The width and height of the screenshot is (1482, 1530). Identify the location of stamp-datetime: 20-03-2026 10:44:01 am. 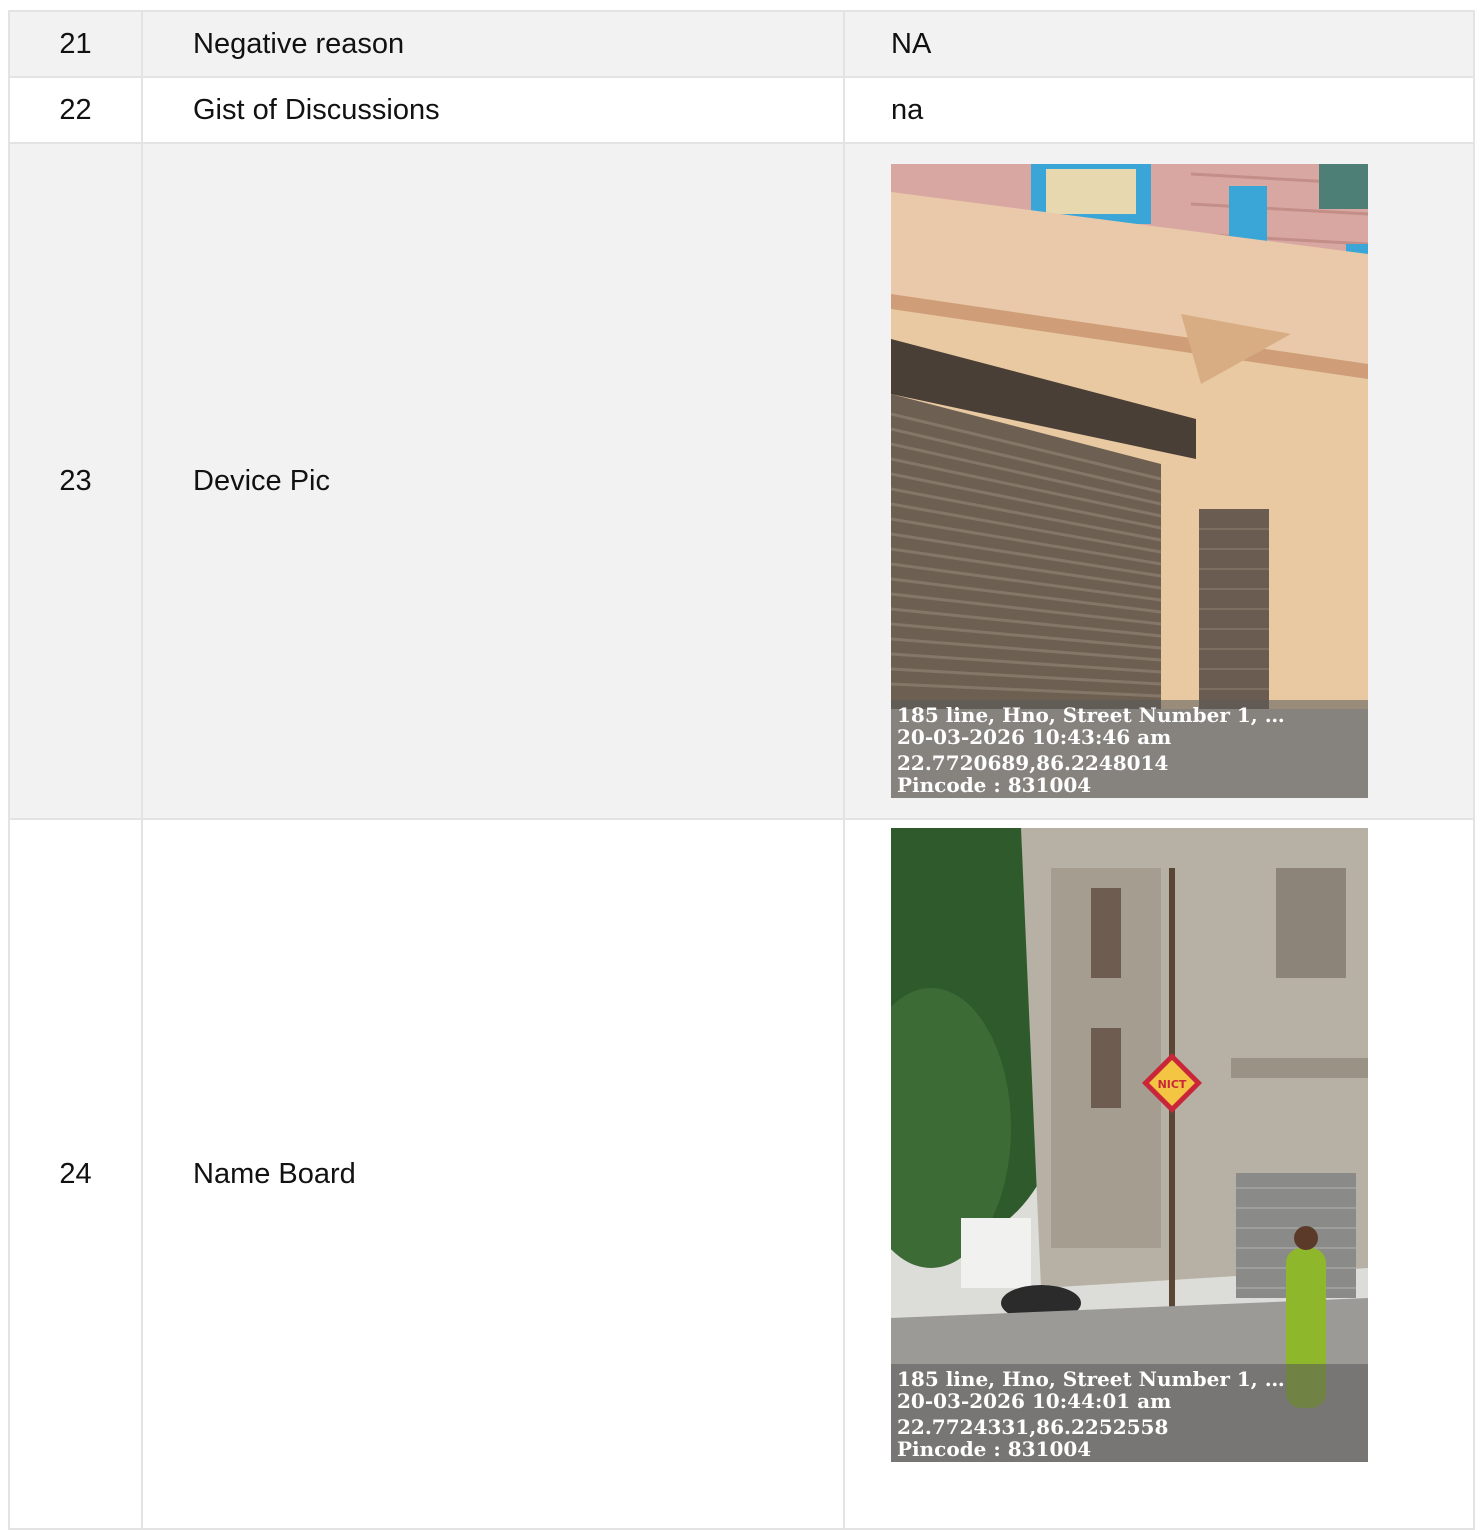
(1034, 1401).